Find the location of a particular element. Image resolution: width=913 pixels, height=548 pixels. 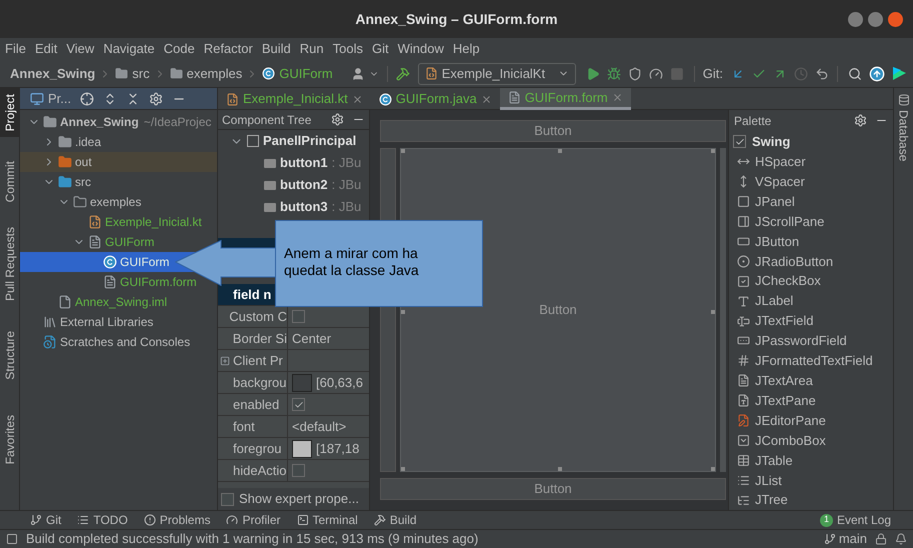

minimize-button is located at coordinates (855, 19).